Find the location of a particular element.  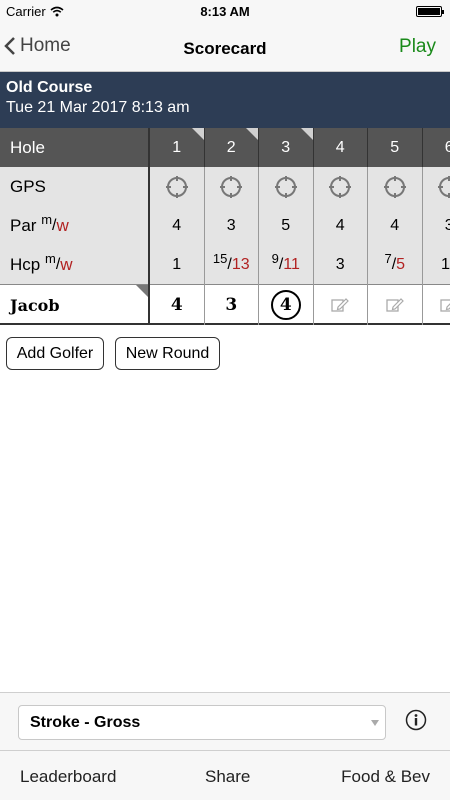

hcp-men: 3 is located at coordinates (340, 264).